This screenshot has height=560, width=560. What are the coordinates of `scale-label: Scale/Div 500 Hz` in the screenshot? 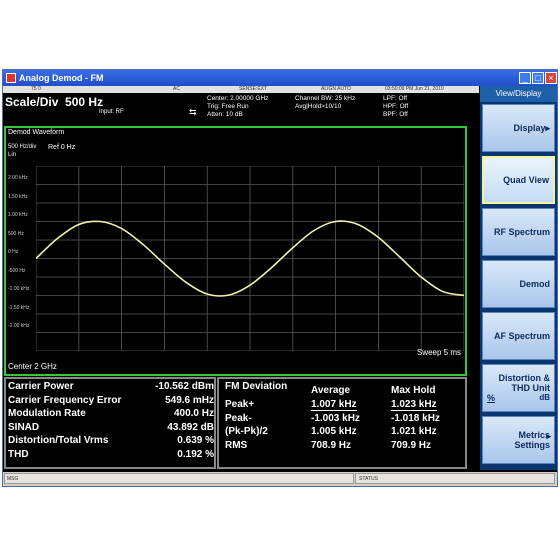 It's located at (54, 102).